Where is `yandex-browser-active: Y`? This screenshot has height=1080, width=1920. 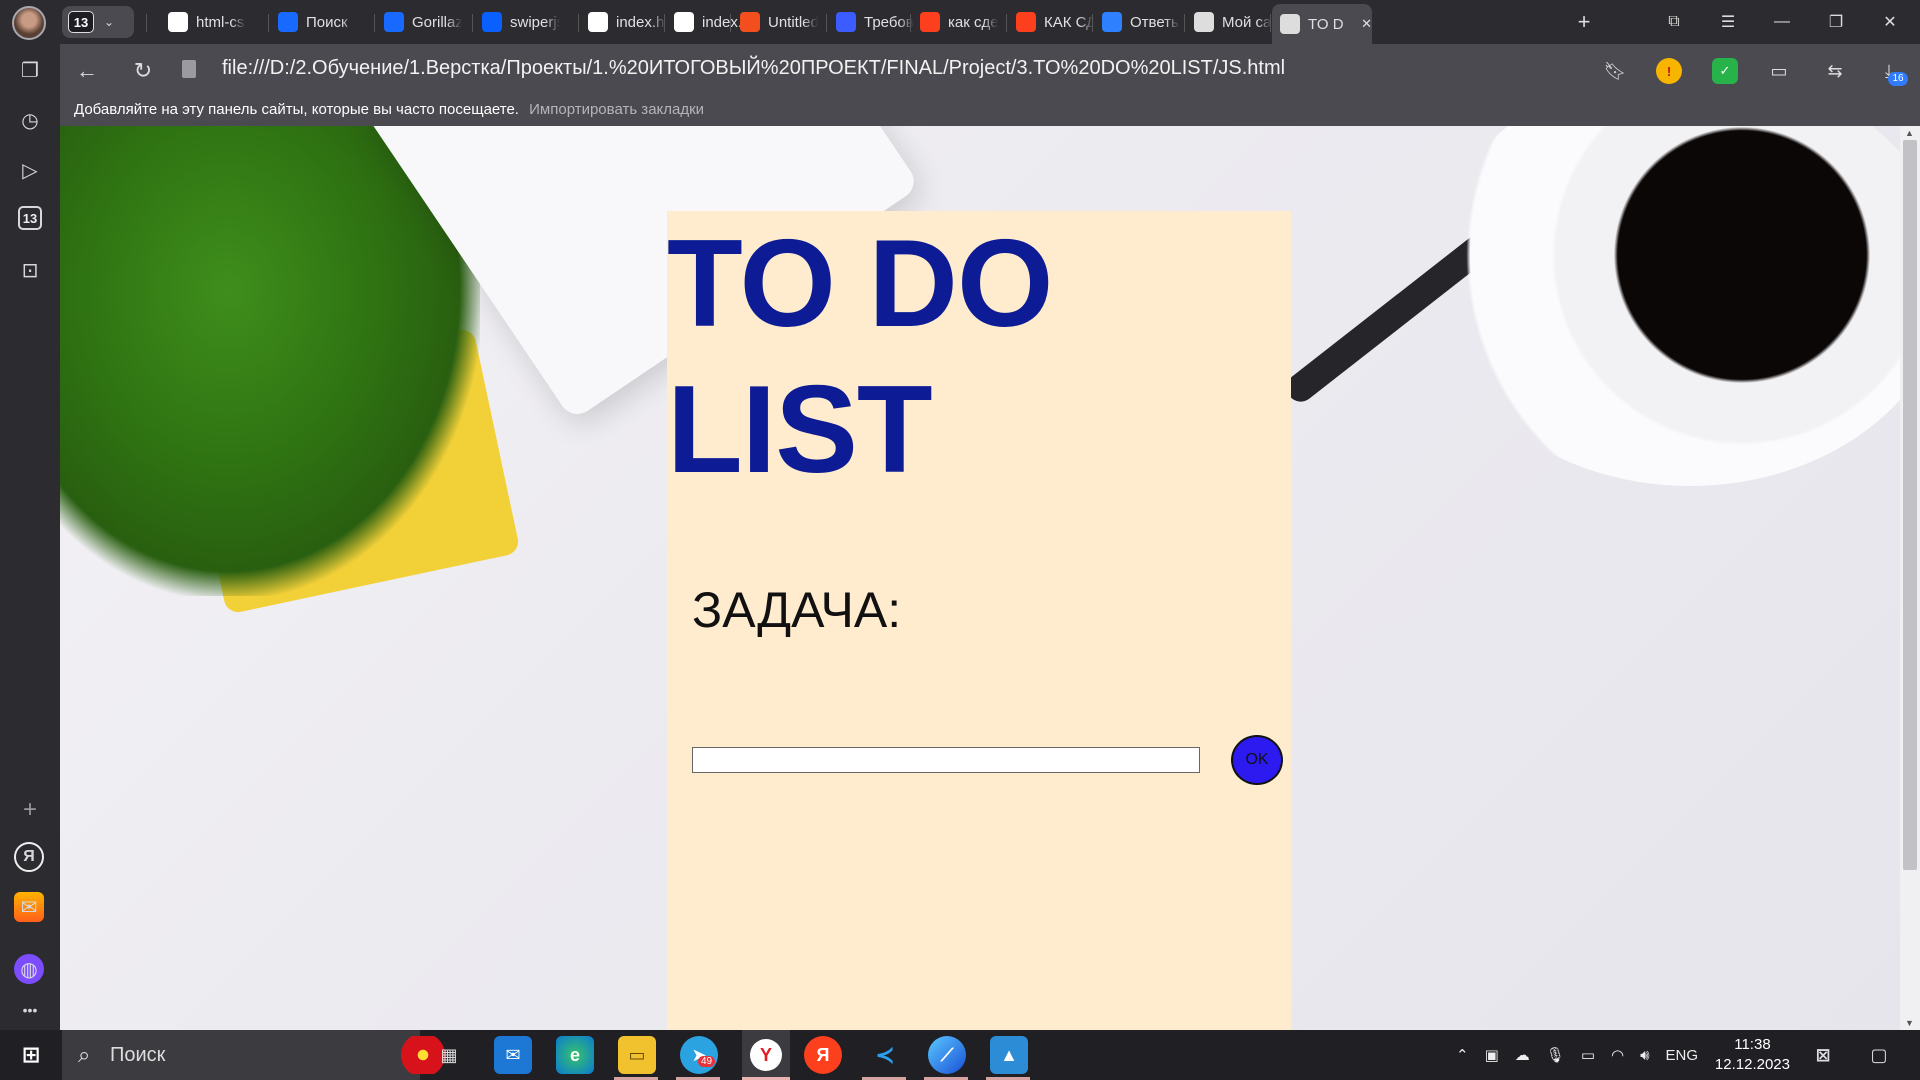 yandex-browser-active: Y is located at coordinates (766, 1055).